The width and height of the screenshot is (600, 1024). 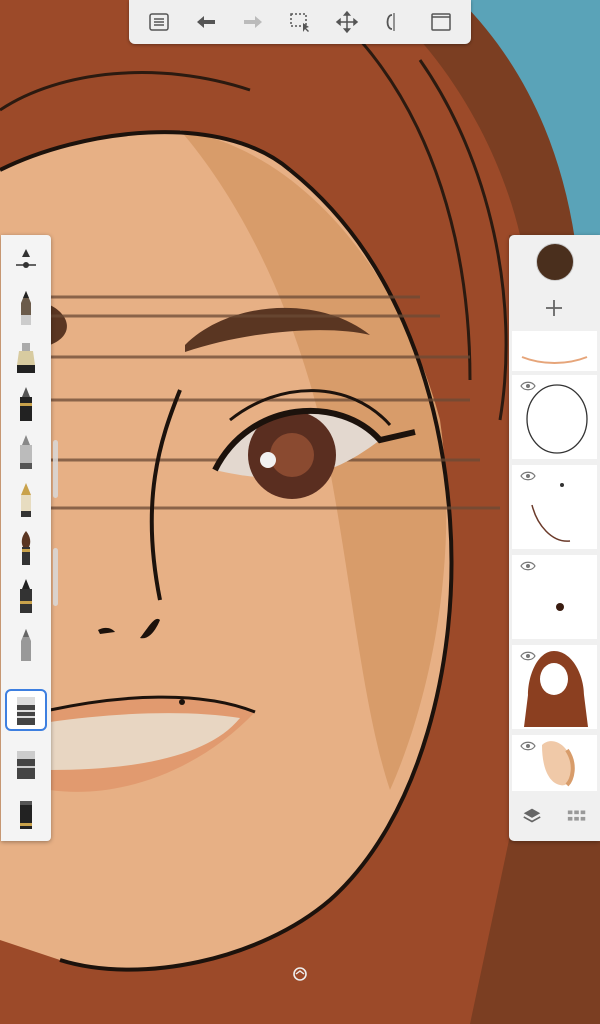 What do you see at coordinates (26, 500) in the screenshot?
I see `fountain-pen-icon` at bounding box center [26, 500].